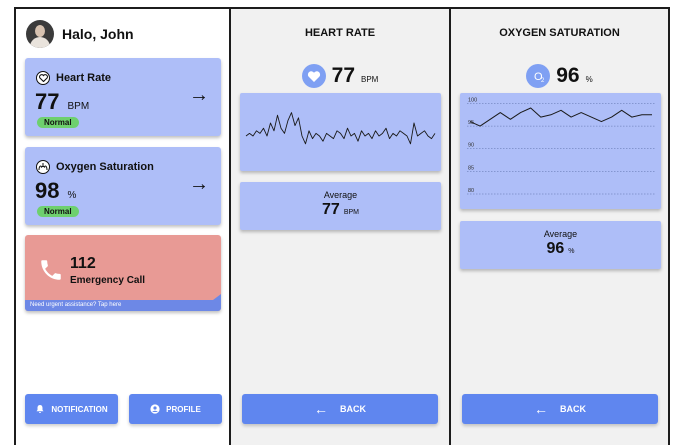 This screenshot has width=678, height=445. What do you see at coordinates (40, 409) in the screenshot?
I see `bell-icon` at bounding box center [40, 409].